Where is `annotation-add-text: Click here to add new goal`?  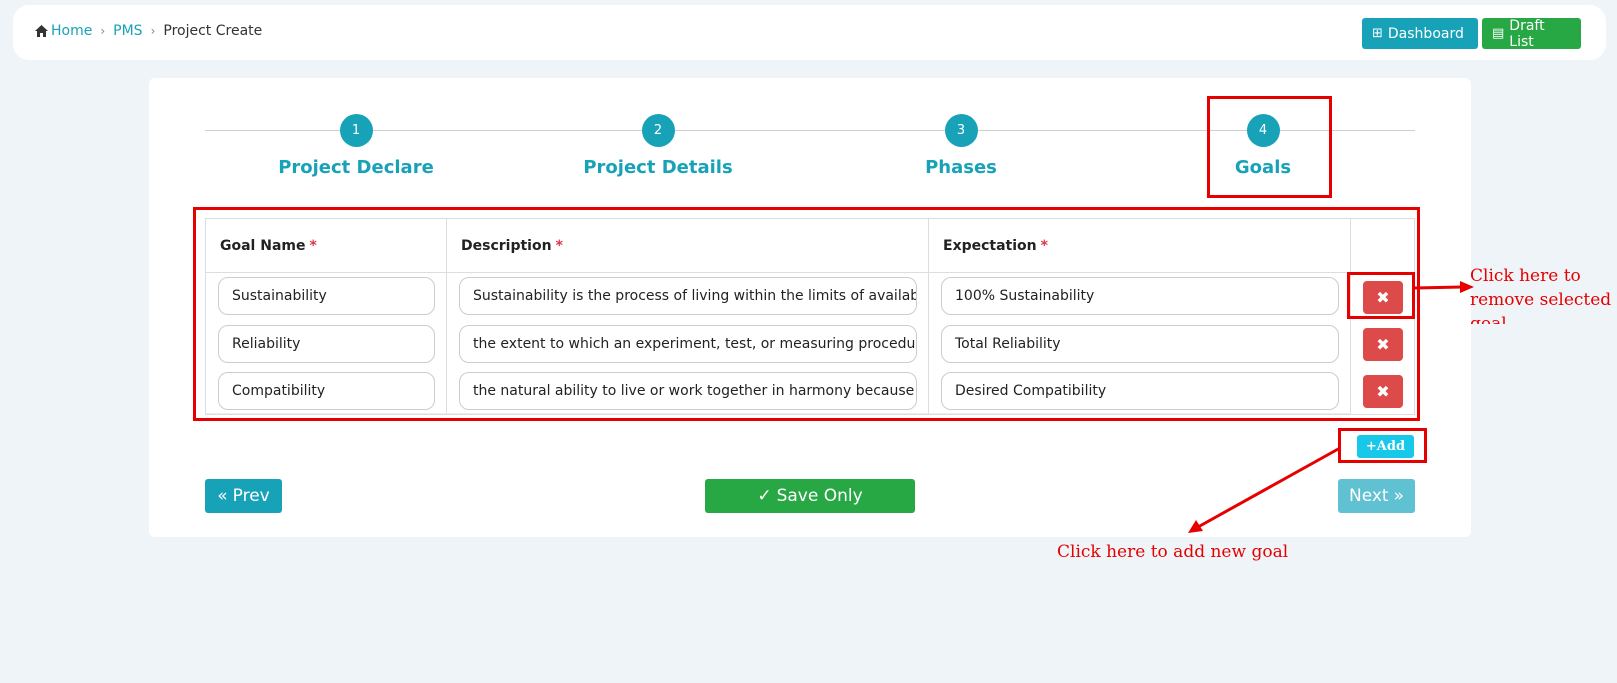
annotation-add-text: Click here to add new goal is located at coordinates (1173, 552).